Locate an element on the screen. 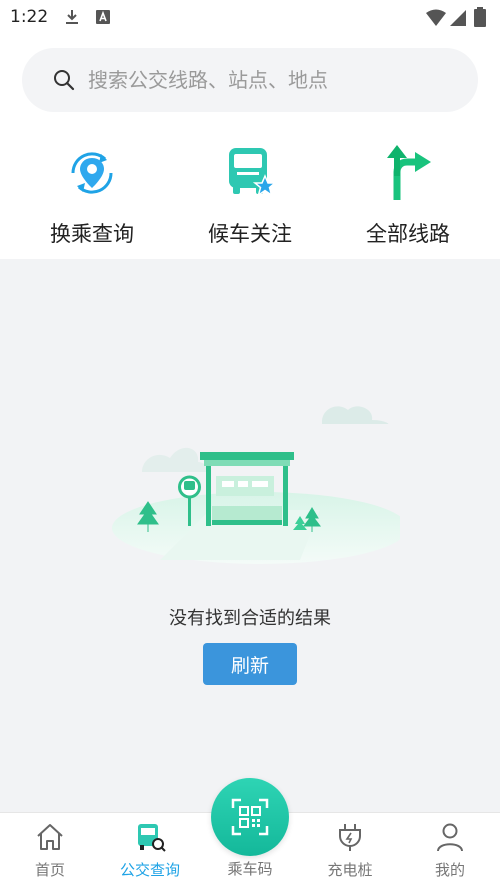 The width and height of the screenshot is (500, 888). nav-item-charging: 充电桩 is located at coordinates (350, 850).